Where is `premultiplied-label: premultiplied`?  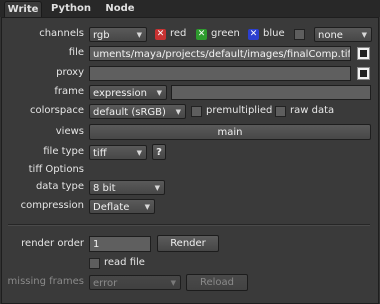
premultiplied-label: premultiplied is located at coordinates (239, 110).